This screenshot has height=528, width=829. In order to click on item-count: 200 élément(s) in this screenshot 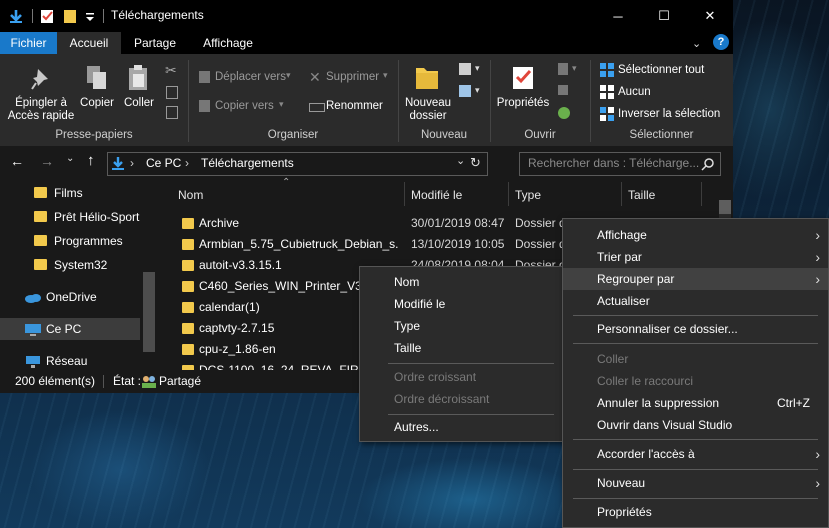, I will do `click(55, 381)`.